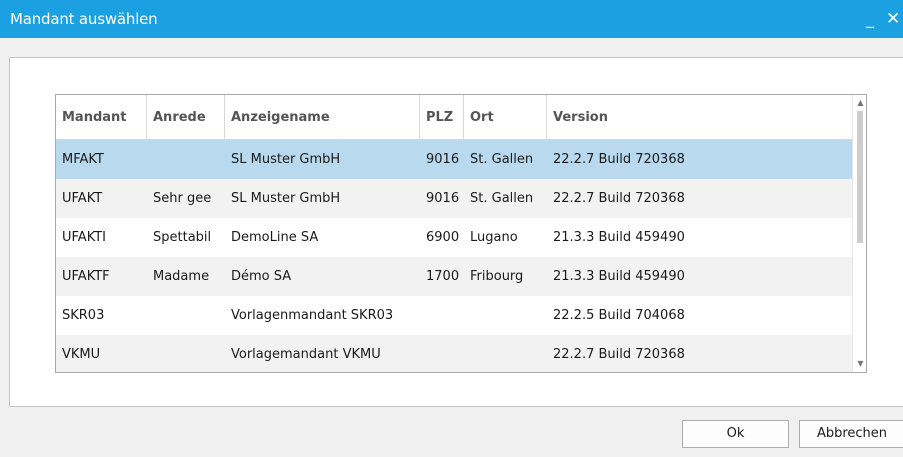 The height and width of the screenshot is (457, 903). Describe the element at coordinates (860, 177) in the screenshot. I see `scroll-thumb` at that location.